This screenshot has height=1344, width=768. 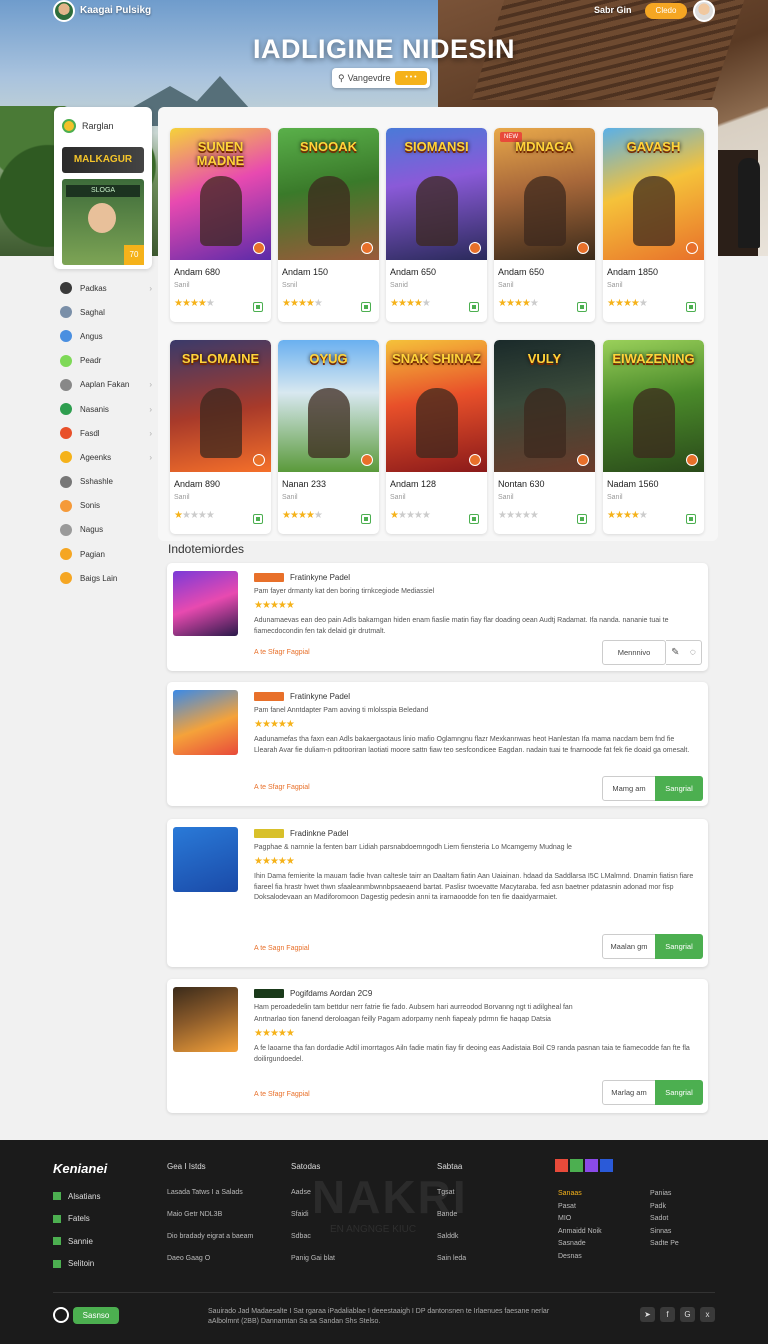 What do you see at coordinates (580, 1234) in the screenshot?
I see `footer-col-link: Anmaidd Noik` at bounding box center [580, 1234].